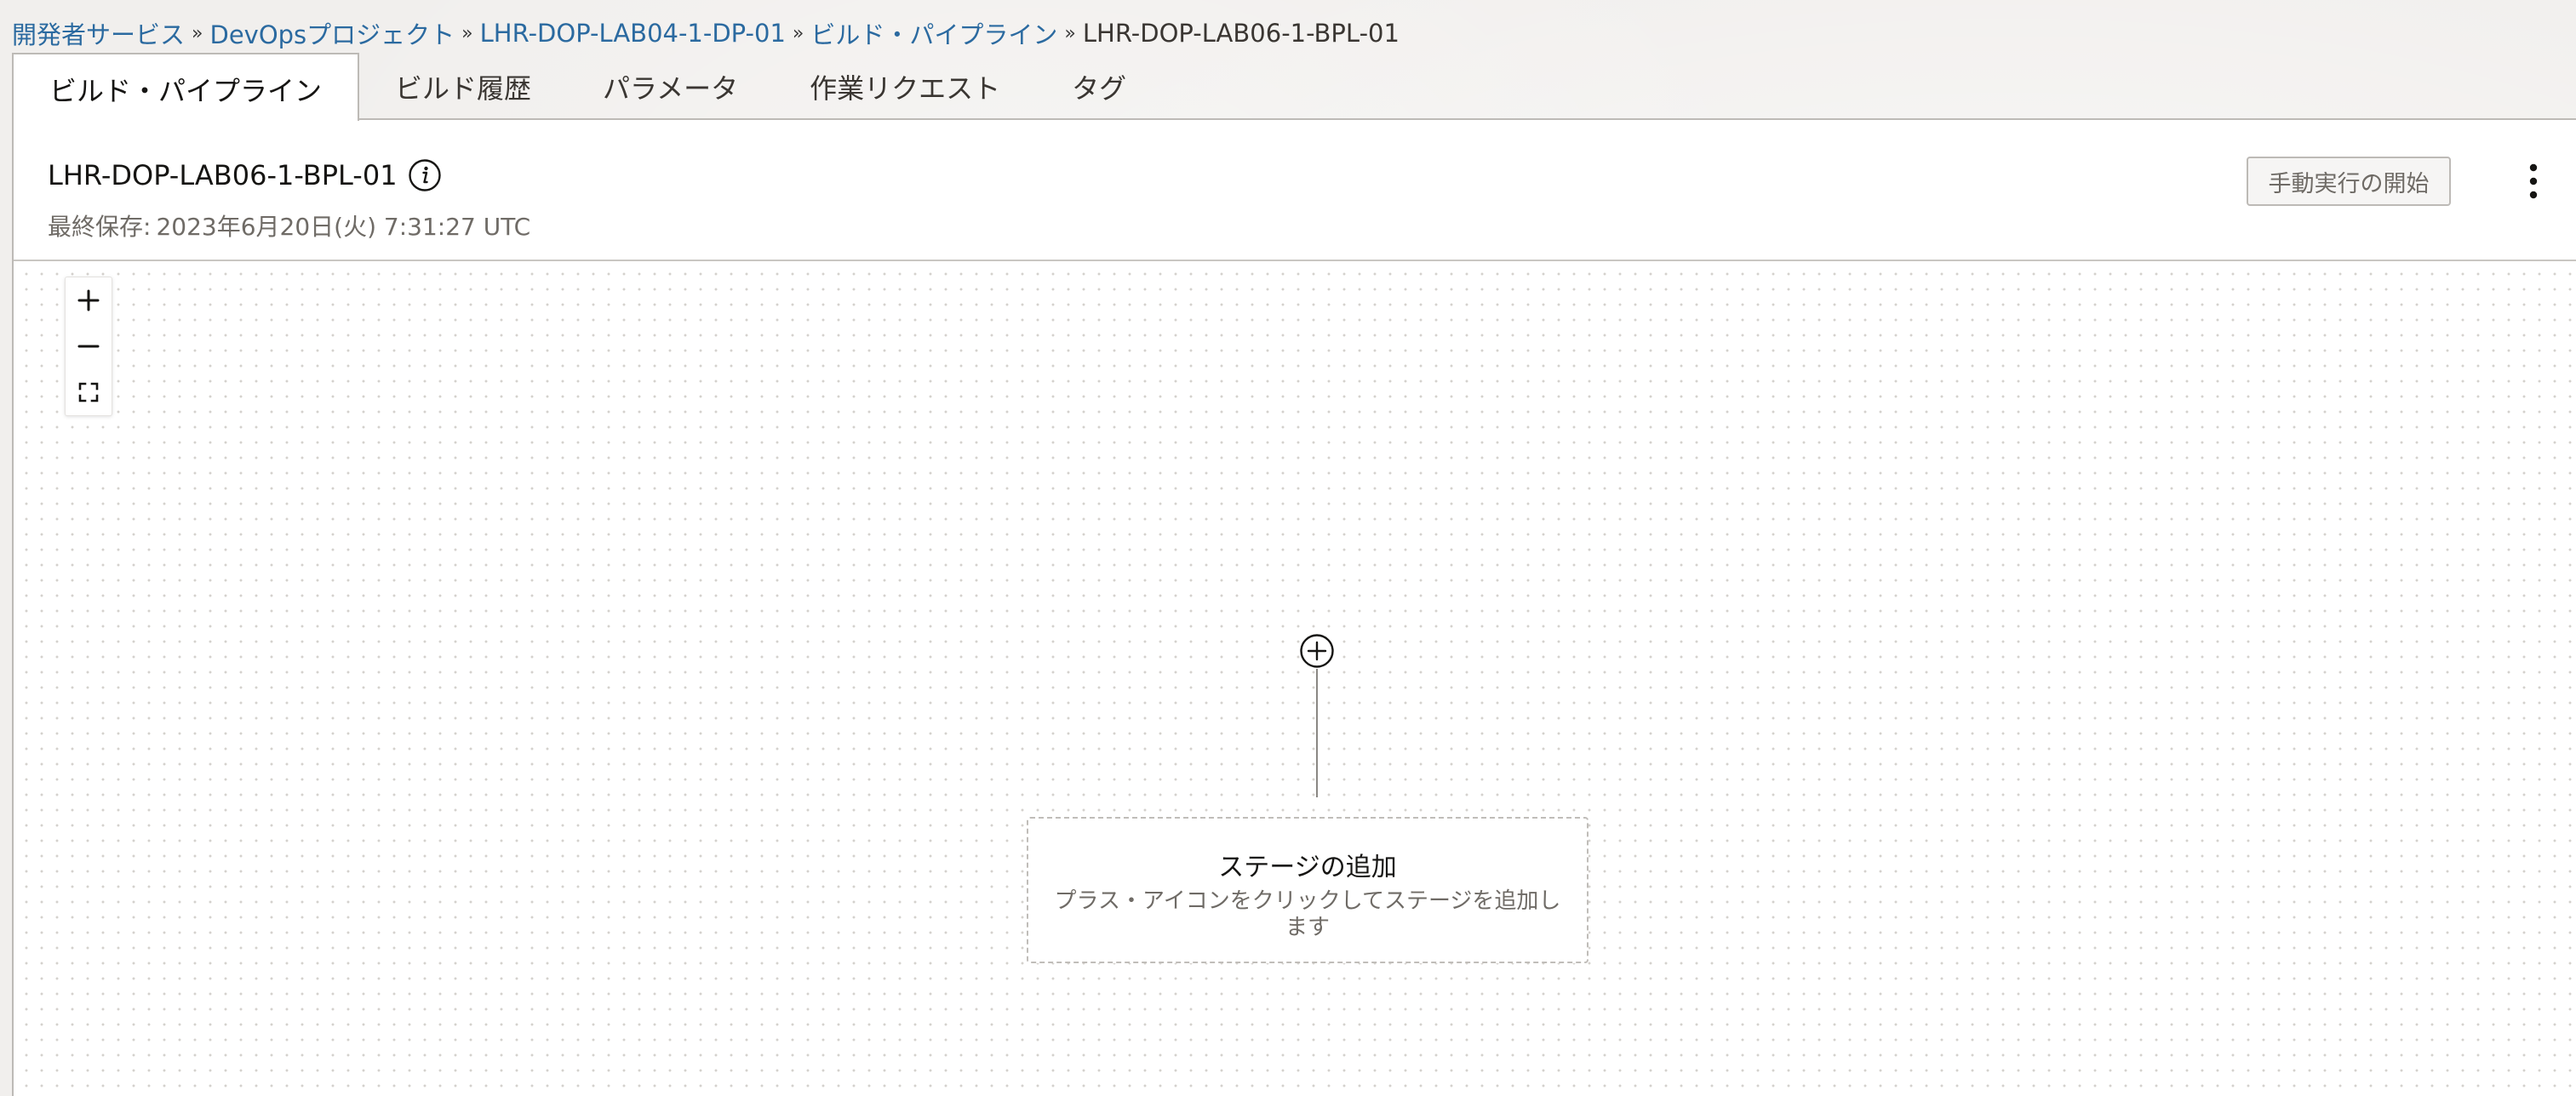 This screenshot has width=2576, height=1096. I want to click on zoom-out-button, so click(89, 346).